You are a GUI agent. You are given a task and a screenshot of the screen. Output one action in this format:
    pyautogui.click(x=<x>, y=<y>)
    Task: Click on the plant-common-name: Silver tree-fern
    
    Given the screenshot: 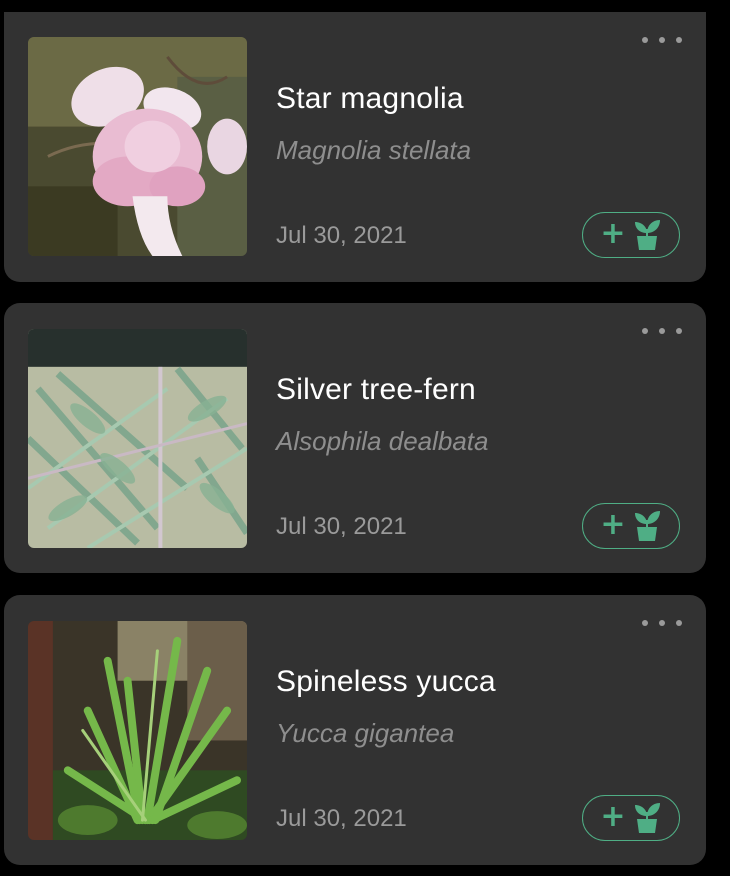 What is the action you would take?
    pyautogui.click(x=376, y=389)
    